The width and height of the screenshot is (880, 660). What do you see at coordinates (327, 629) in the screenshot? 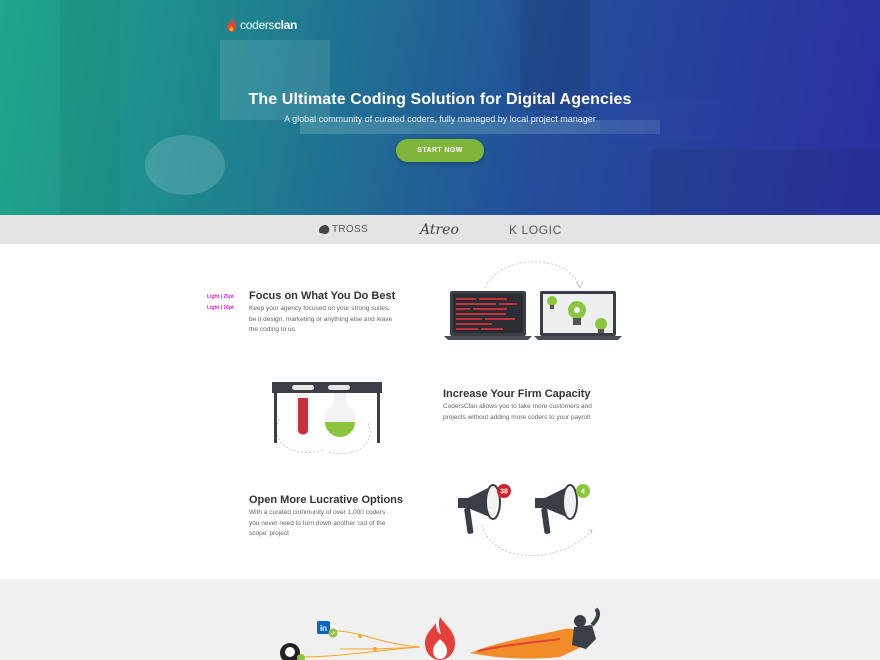
I see `linkedin-icon: in` at bounding box center [327, 629].